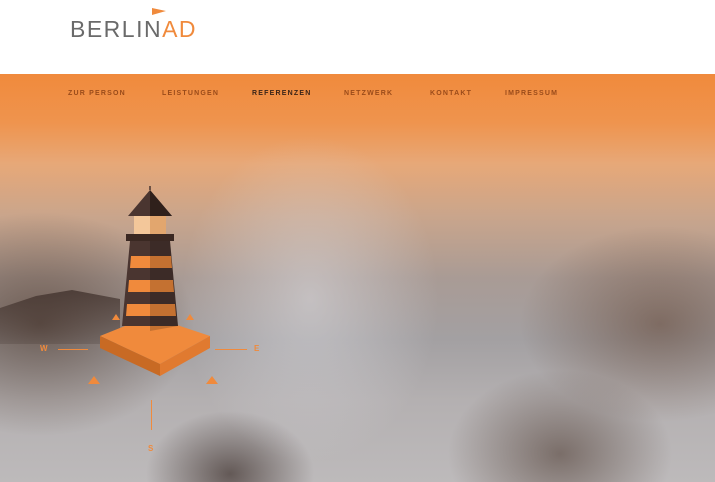  What do you see at coordinates (155, 281) in the screenshot?
I see `lighthouse-icon` at bounding box center [155, 281].